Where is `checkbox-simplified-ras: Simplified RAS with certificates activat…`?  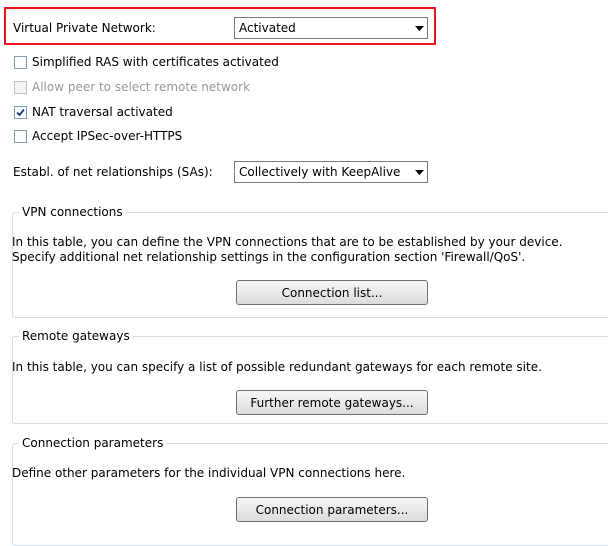
checkbox-simplified-ras: Simplified RAS with certificates activat… is located at coordinates (146, 62).